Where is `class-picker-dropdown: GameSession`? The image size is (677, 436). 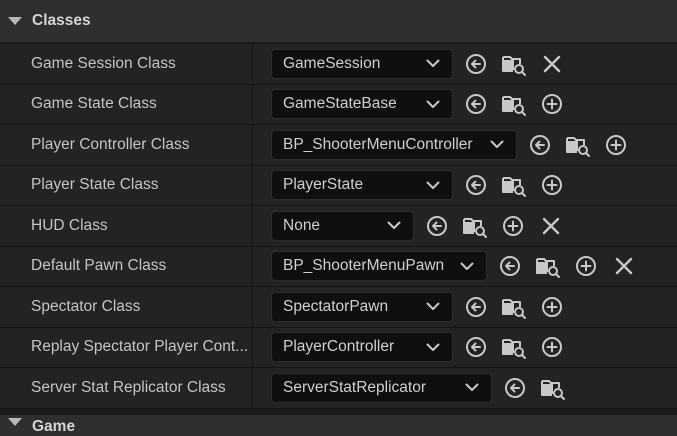
class-picker-dropdown: GameSession is located at coordinates (362, 63).